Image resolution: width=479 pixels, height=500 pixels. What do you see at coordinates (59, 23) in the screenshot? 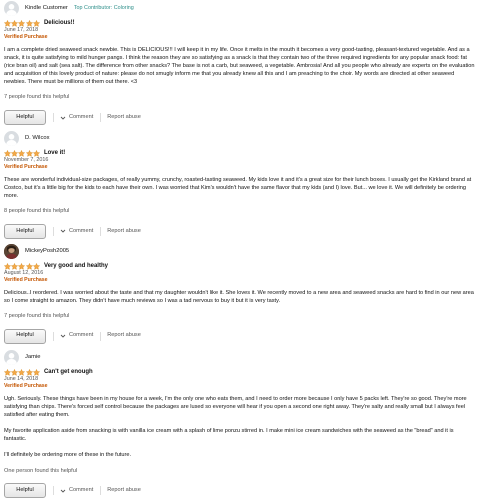
I see `review-title: Delicious!!` at bounding box center [59, 23].